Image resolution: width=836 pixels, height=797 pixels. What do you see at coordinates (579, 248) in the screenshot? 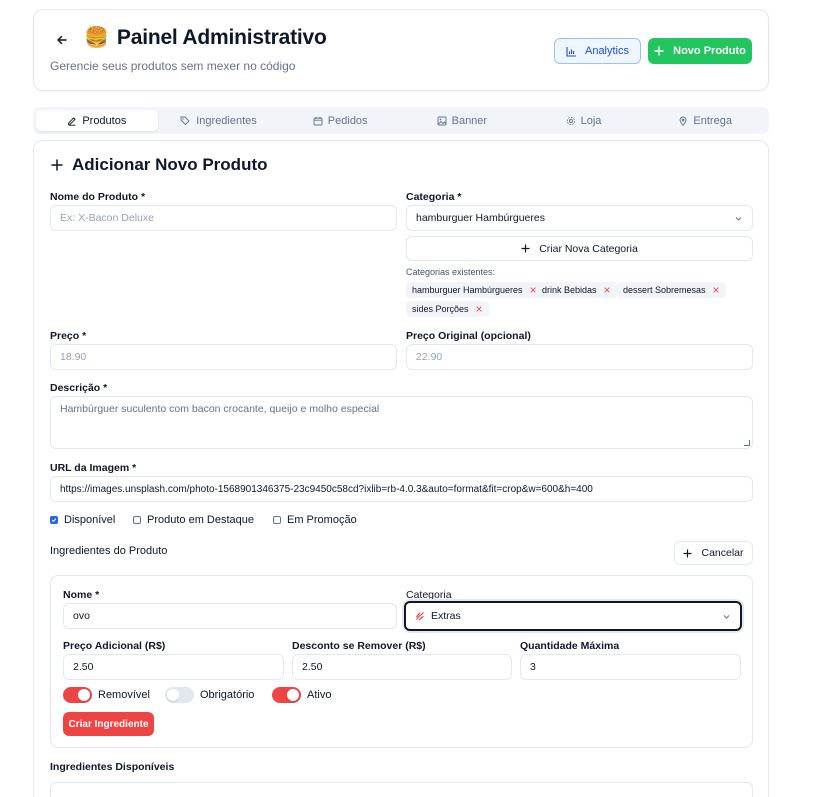
I see `create-category-button: Criar Nova Categoria` at bounding box center [579, 248].